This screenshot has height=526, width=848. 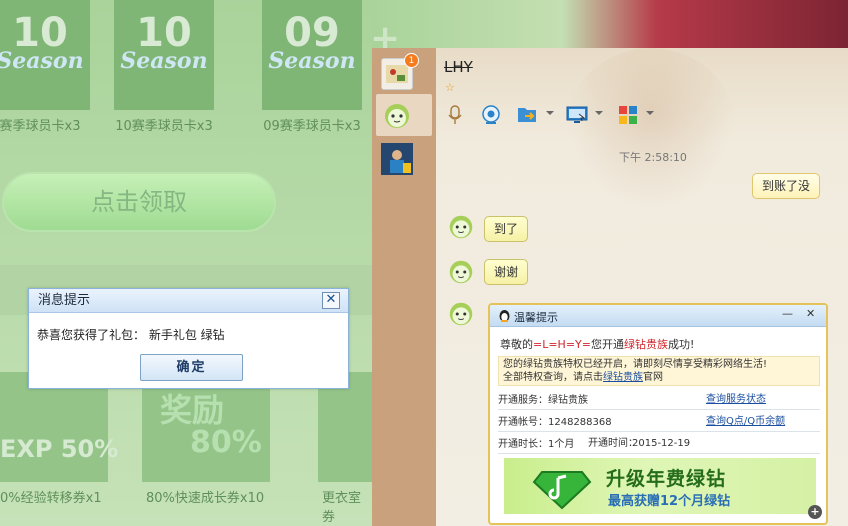 What do you see at coordinates (411, 60) in the screenshot?
I see `unread-badge: 1` at bounding box center [411, 60].